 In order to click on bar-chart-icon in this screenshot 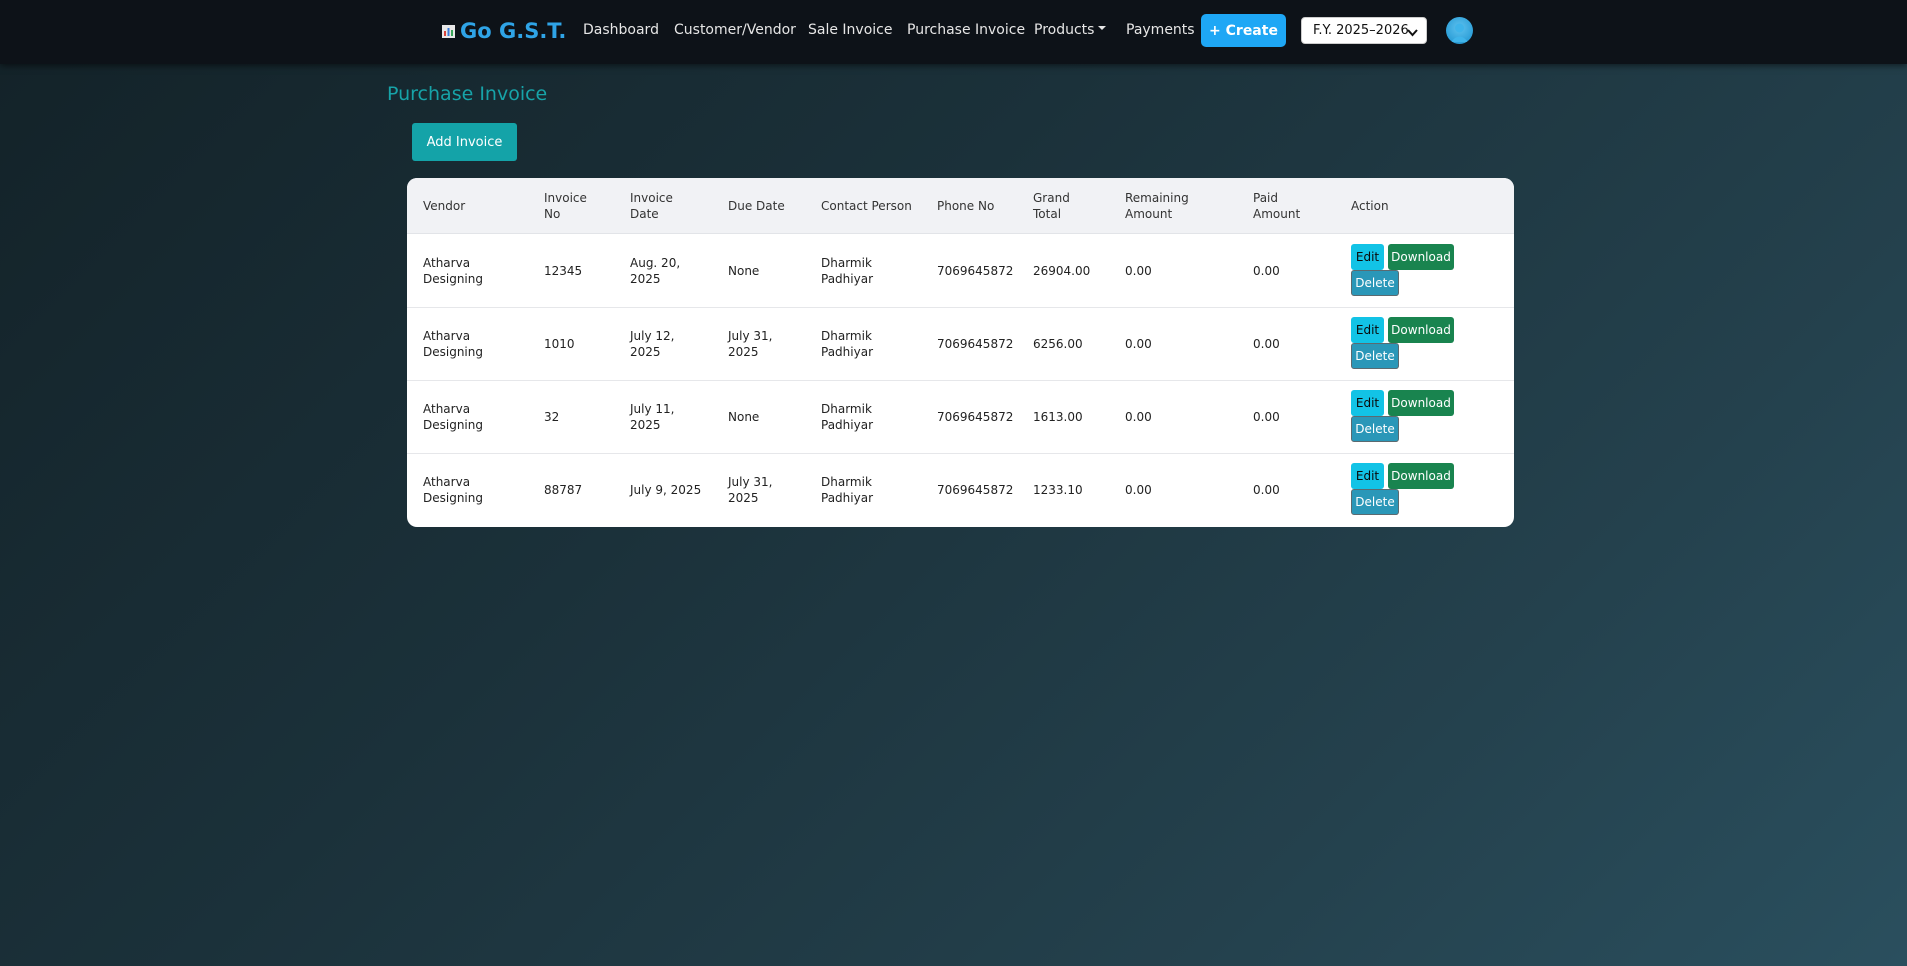, I will do `click(448, 31)`.